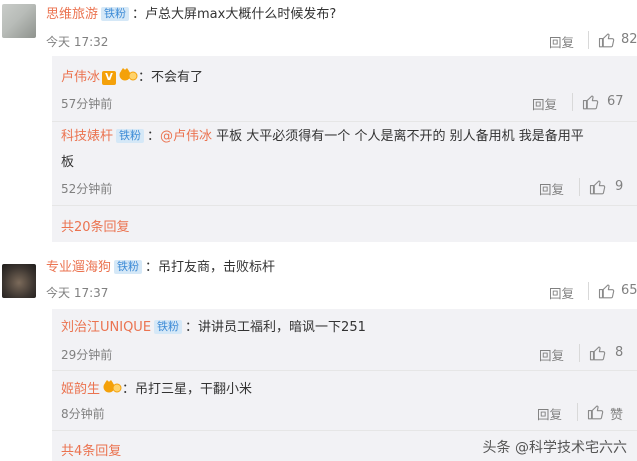  I want to click on reply-header: 姬韵生 ：吊打三星，干翻小米, so click(156, 389).